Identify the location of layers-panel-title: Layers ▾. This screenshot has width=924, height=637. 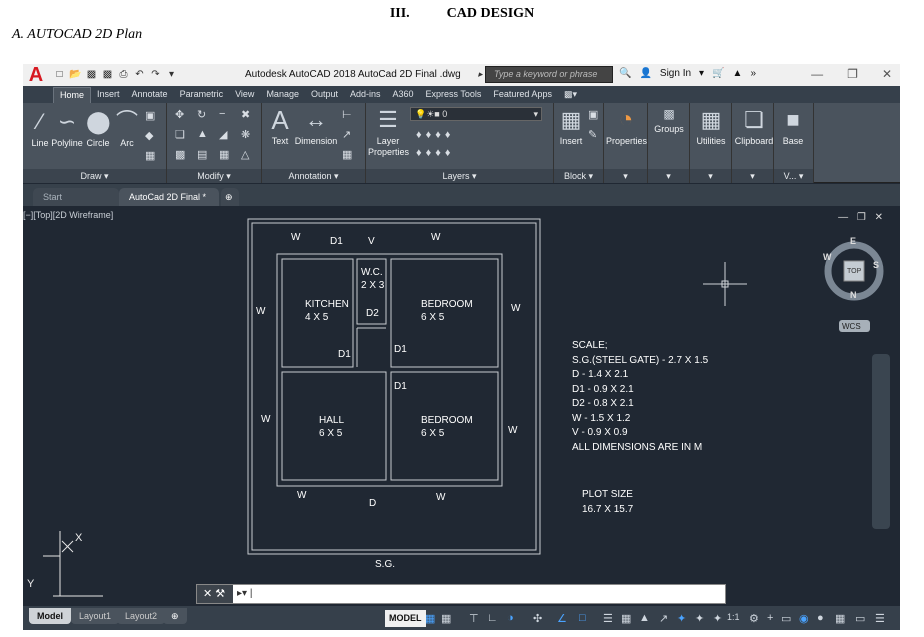
(459, 176).